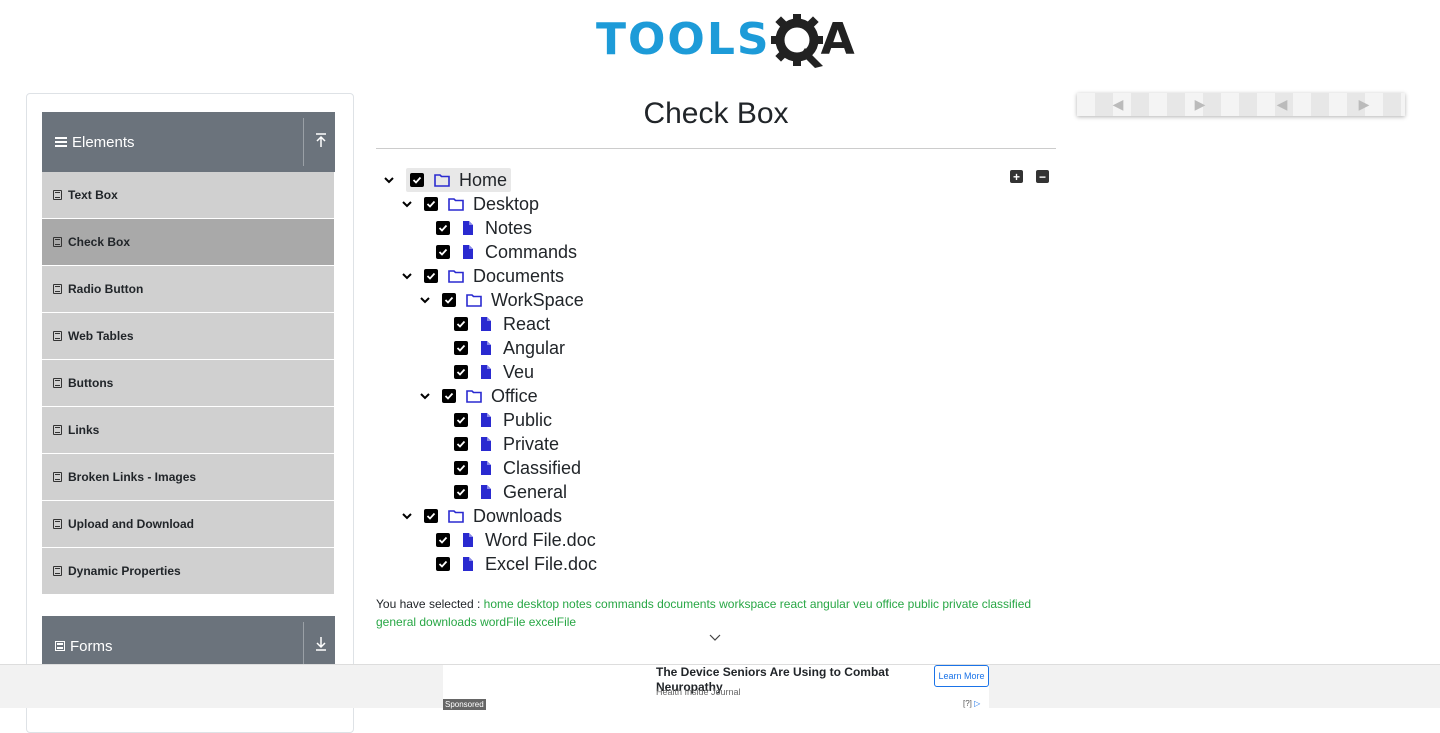 This screenshot has width=1440, height=733. Describe the element at coordinates (188, 195) in the screenshot. I see `menu-item-text-box: Text Box` at that location.